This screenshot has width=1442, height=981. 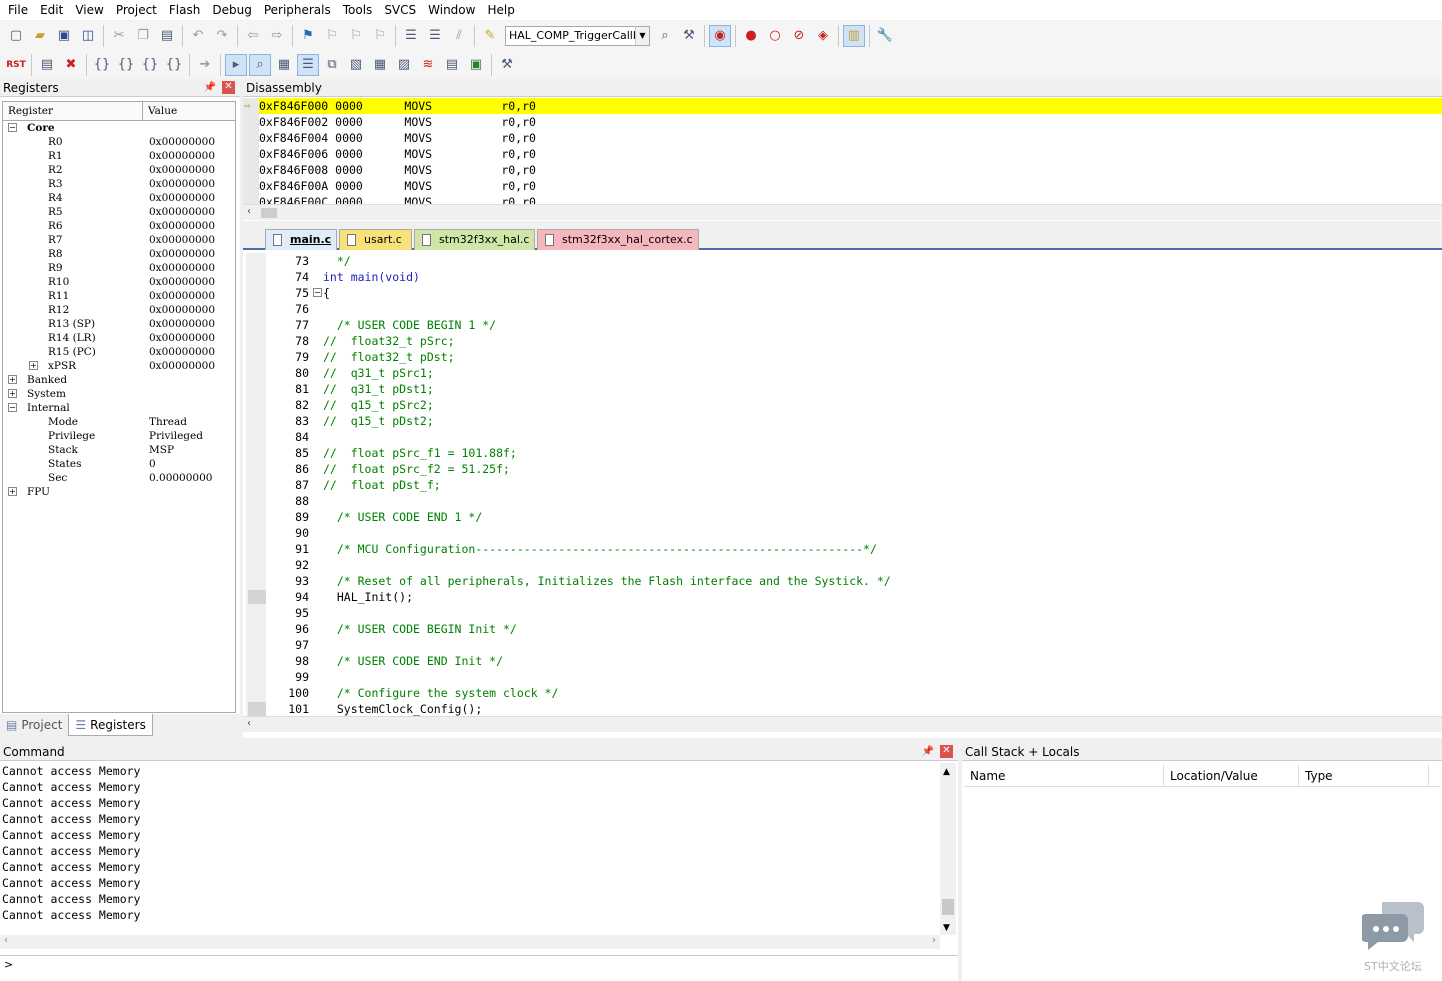 What do you see at coordinates (459, 36) in the screenshot?
I see `comment-icon: ⫽` at bounding box center [459, 36].